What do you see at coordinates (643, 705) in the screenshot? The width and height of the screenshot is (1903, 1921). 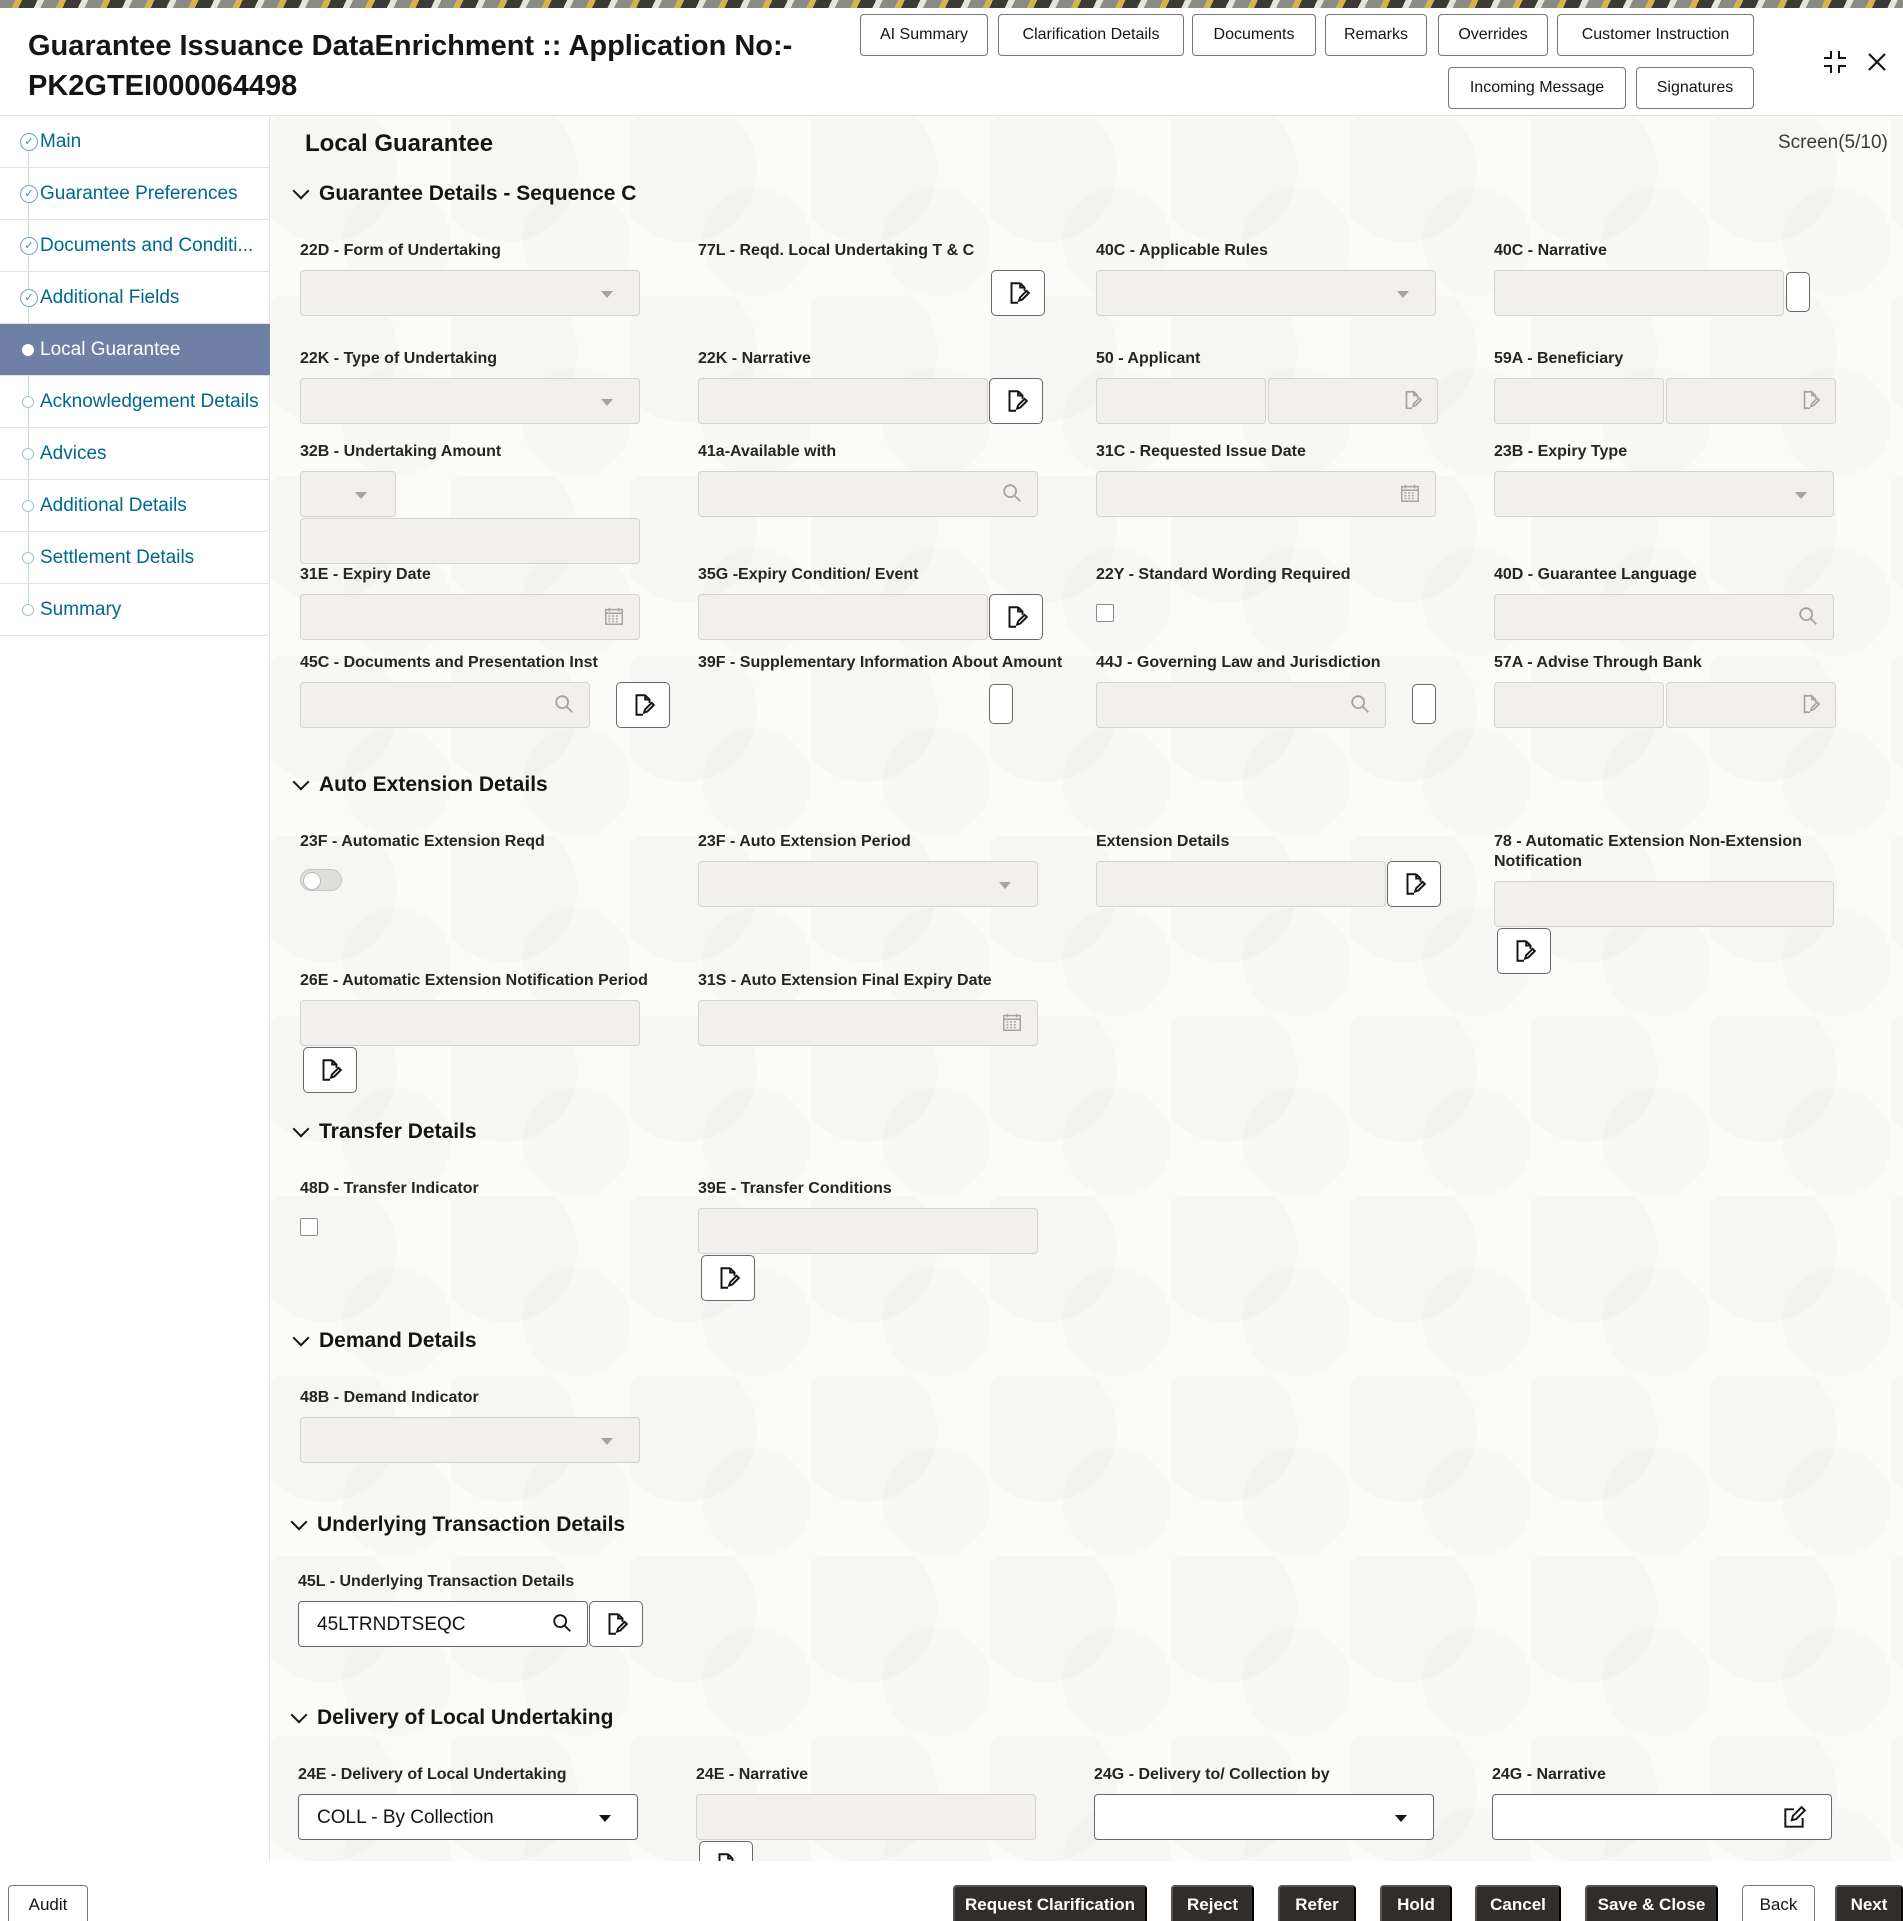 I see `edit-45c-button` at bounding box center [643, 705].